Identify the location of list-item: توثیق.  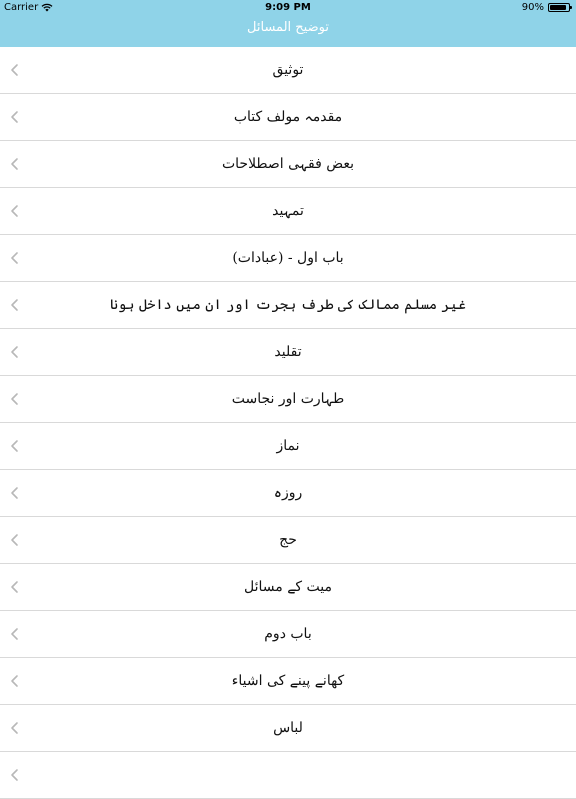
(288, 70).